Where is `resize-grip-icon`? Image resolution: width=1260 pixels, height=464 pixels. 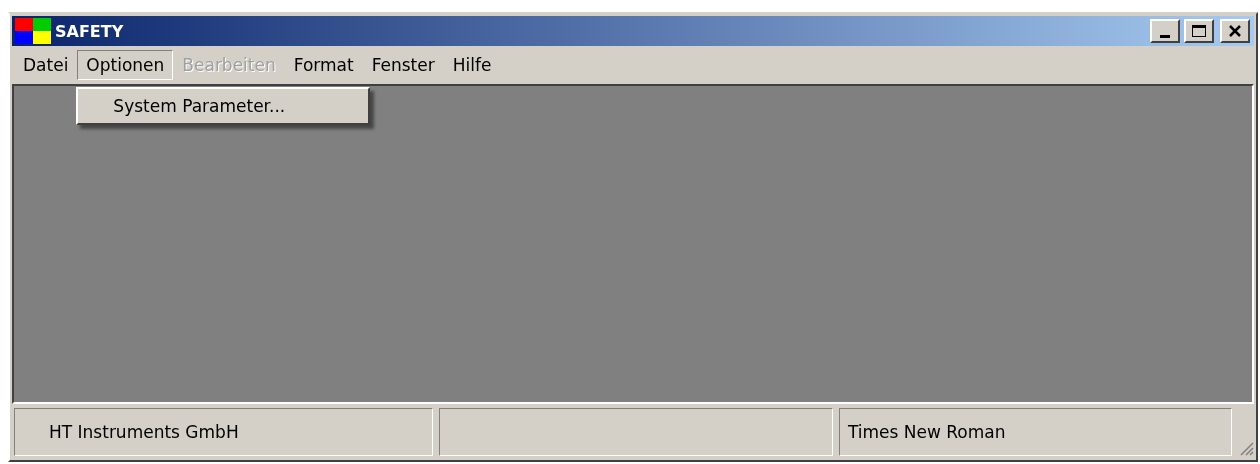
resize-grip-icon is located at coordinates (1246, 448).